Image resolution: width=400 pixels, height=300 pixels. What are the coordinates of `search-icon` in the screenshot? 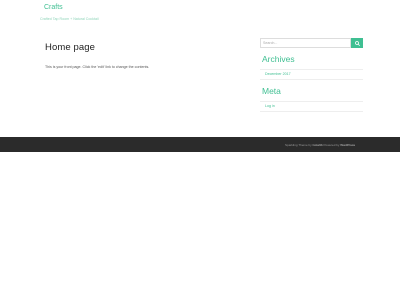 It's located at (357, 43).